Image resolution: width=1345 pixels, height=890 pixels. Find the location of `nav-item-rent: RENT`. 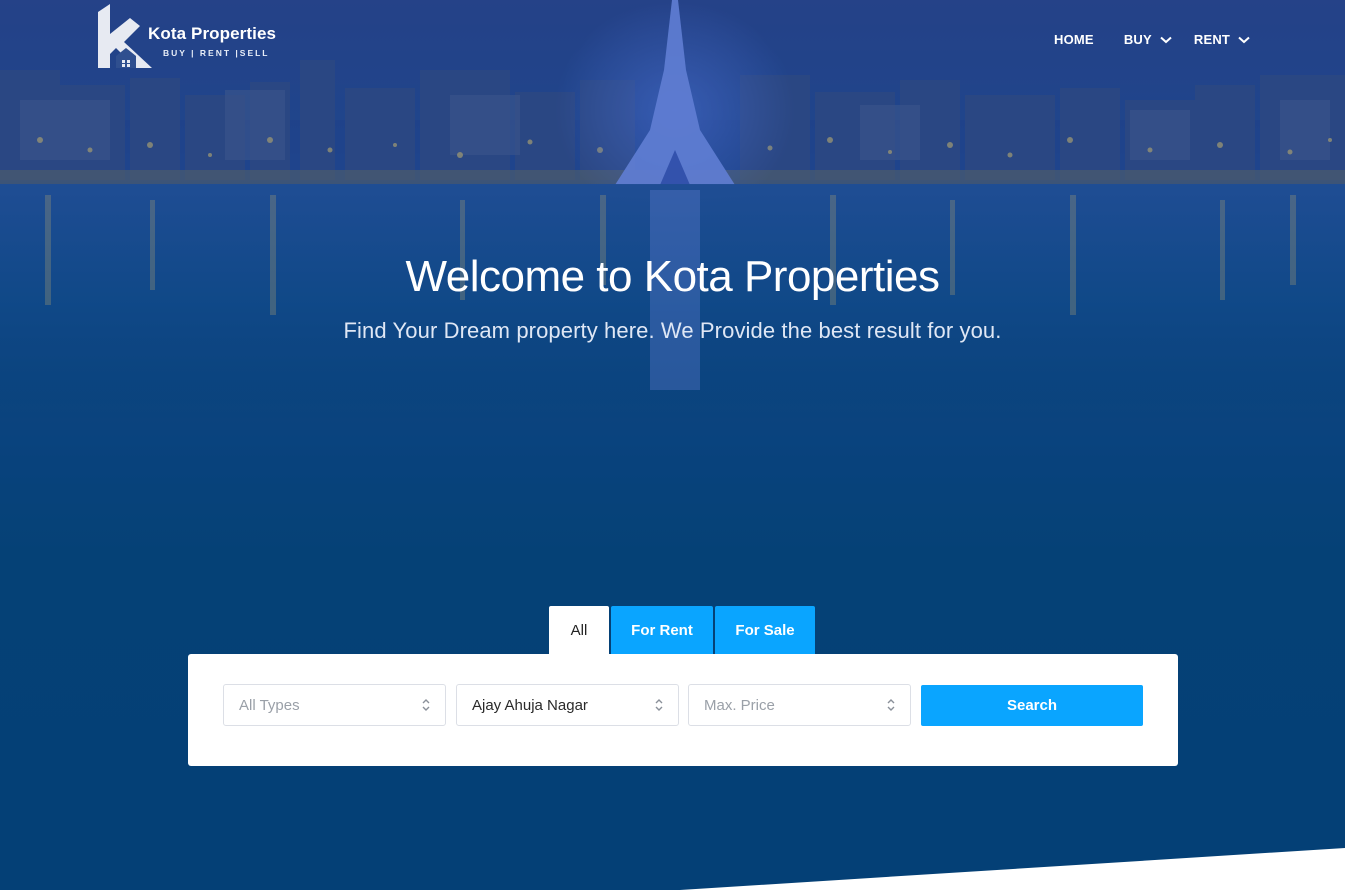

nav-item-rent: RENT is located at coordinates (1222, 39).